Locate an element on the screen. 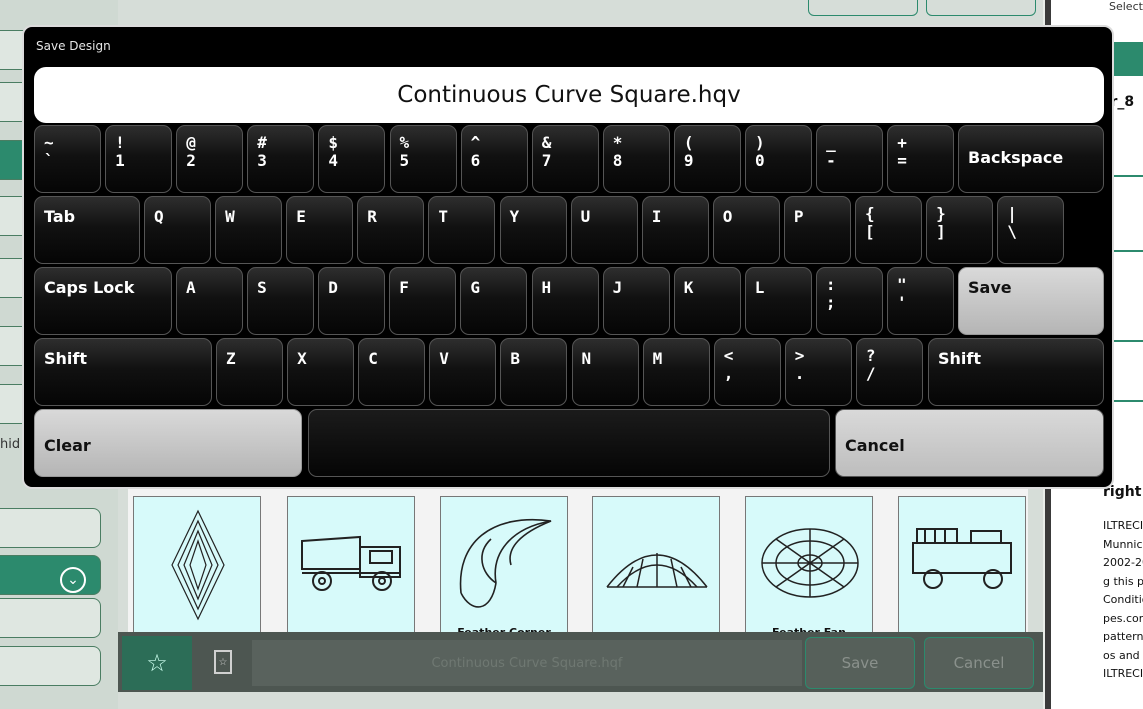  credit-line: 2002-2015, is located at coordinates (1123, 562).